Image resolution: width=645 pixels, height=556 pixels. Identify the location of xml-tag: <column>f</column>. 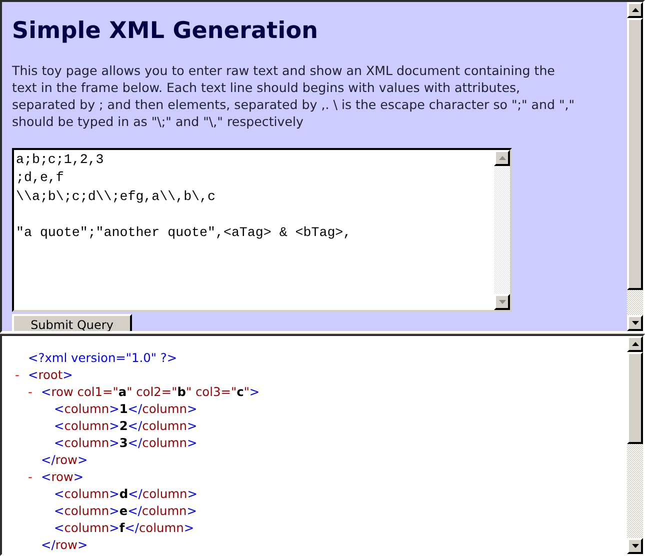
(124, 528).